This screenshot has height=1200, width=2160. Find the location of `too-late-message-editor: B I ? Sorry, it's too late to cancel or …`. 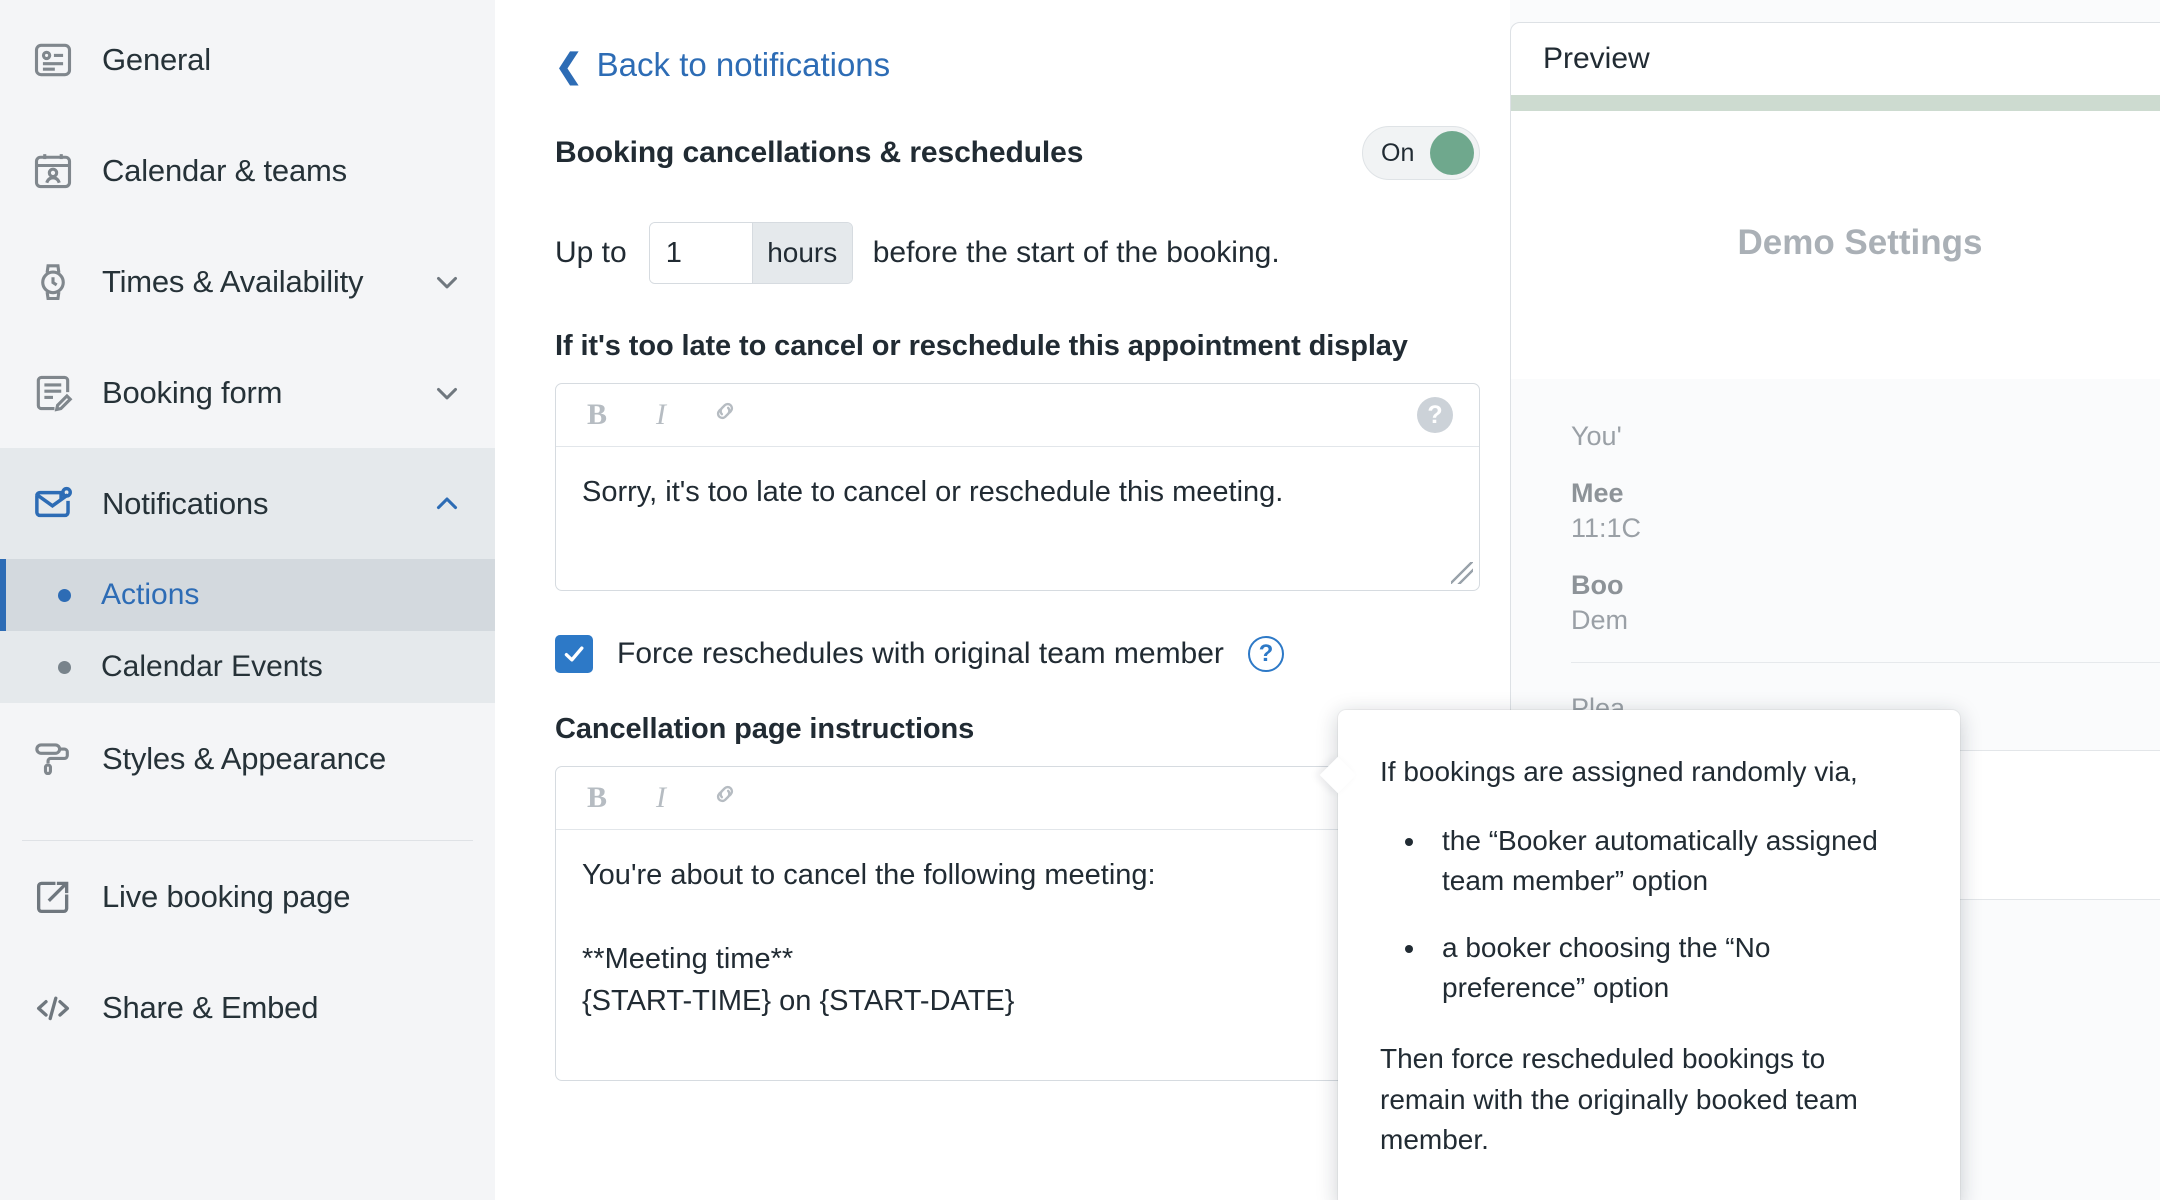

too-late-message-editor: B I ? Sorry, it's too late to cancel or … is located at coordinates (1017, 487).